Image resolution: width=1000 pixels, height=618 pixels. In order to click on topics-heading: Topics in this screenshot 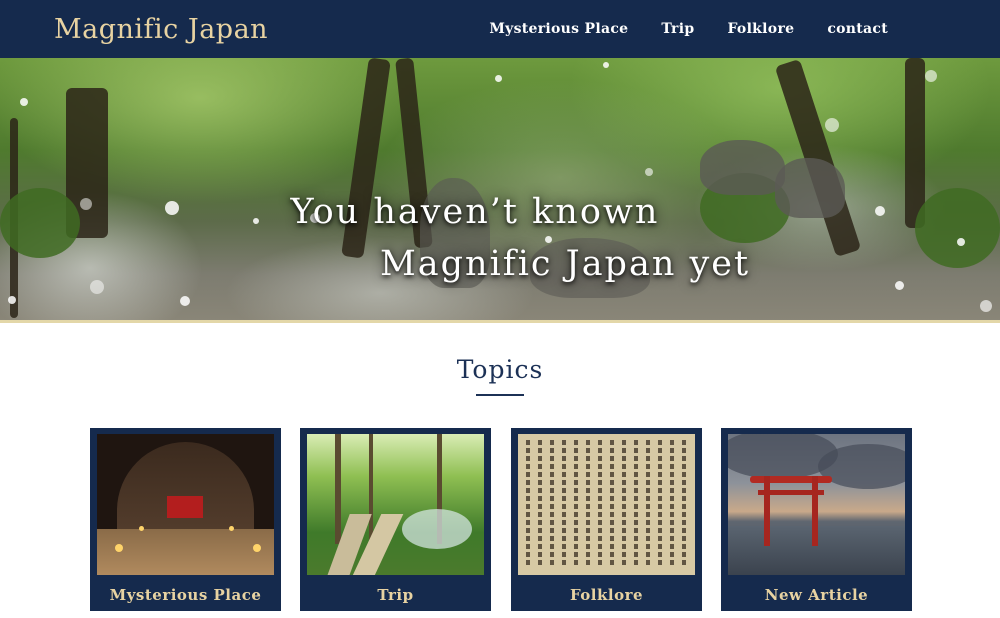, I will do `click(500, 369)`.